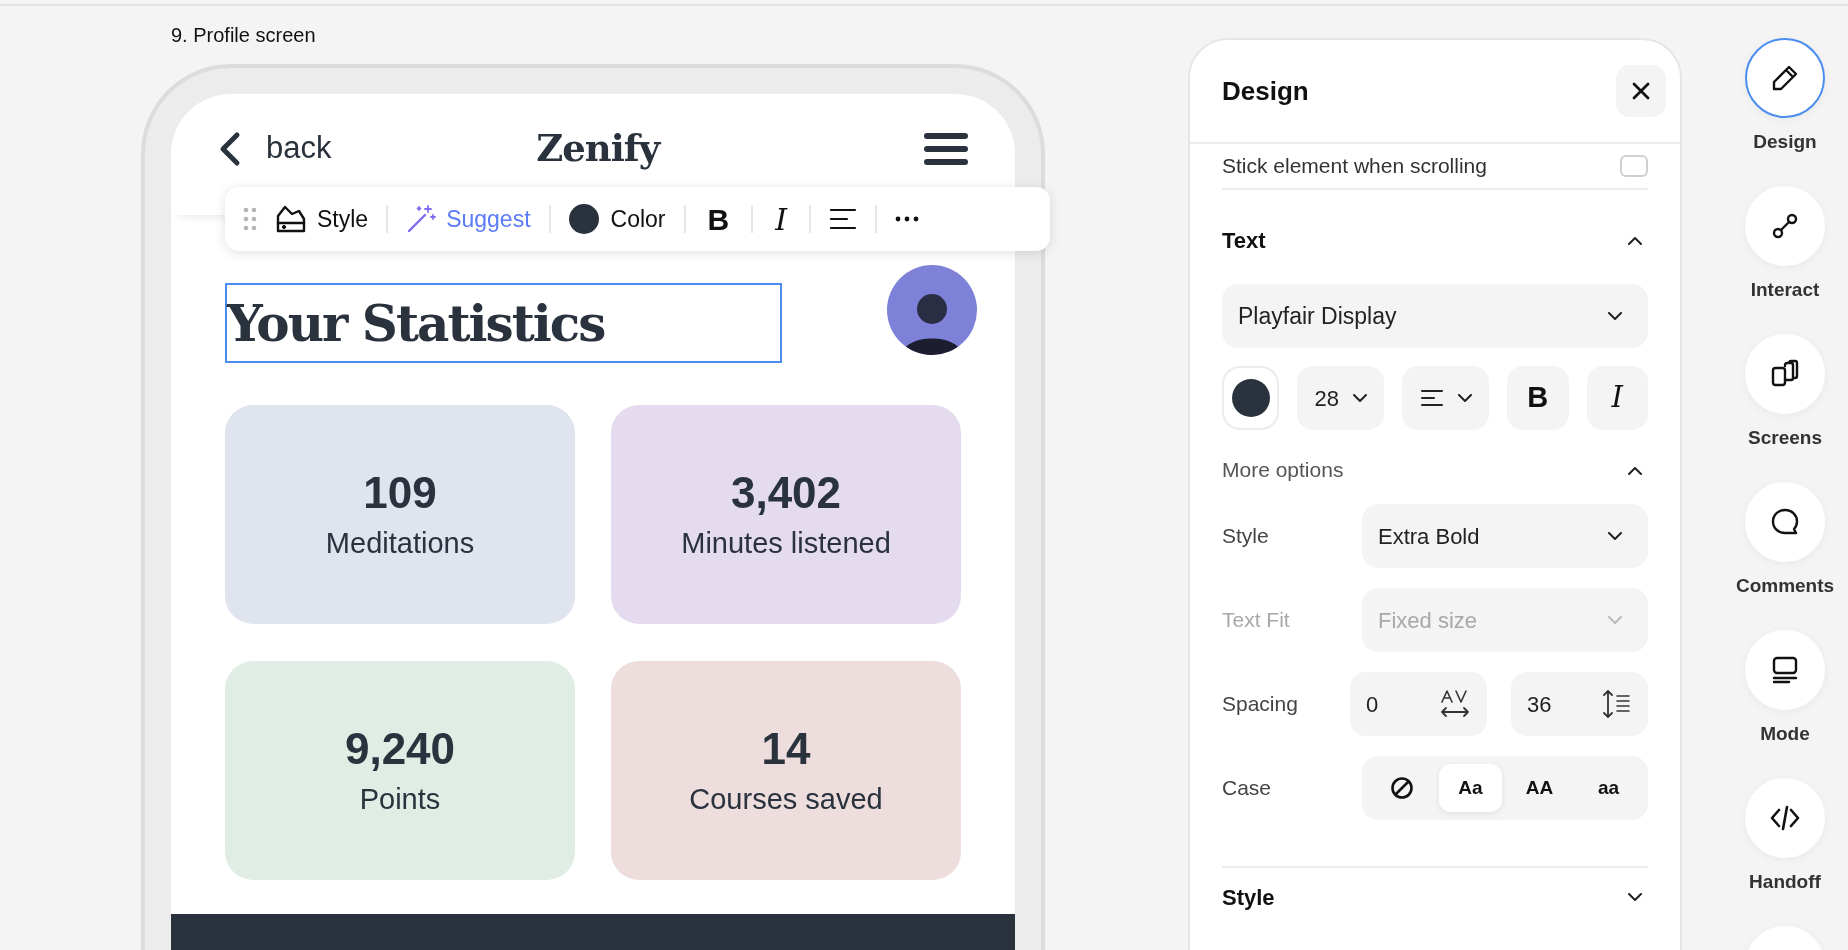 Image resolution: width=1848 pixels, height=950 pixels. I want to click on stat-value: 14, so click(786, 749).